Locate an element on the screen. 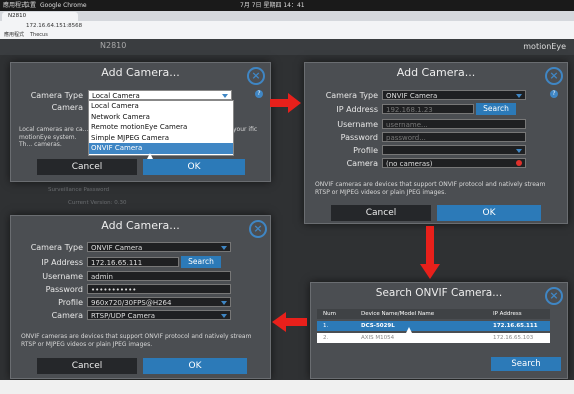 This screenshot has height=394, width=574. password-input: ••••••••••• is located at coordinates (159, 289).